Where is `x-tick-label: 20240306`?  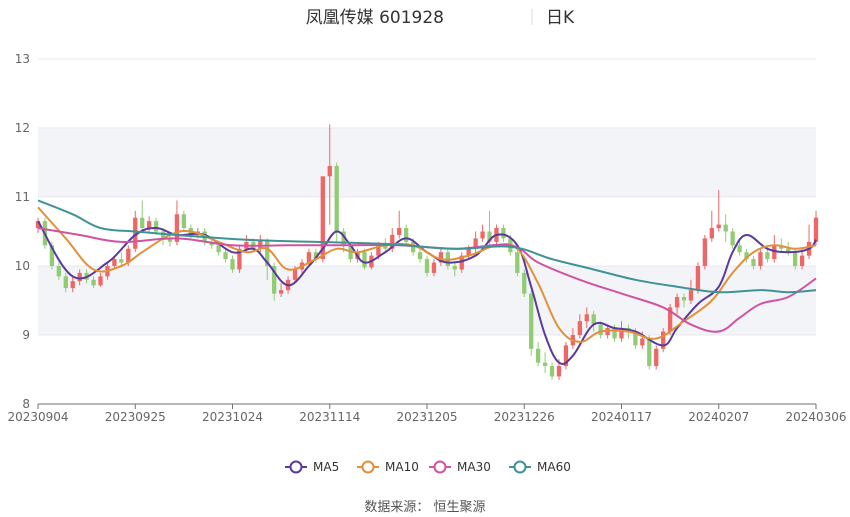
x-tick-label: 20240306 is located at coordinates (815, 417).